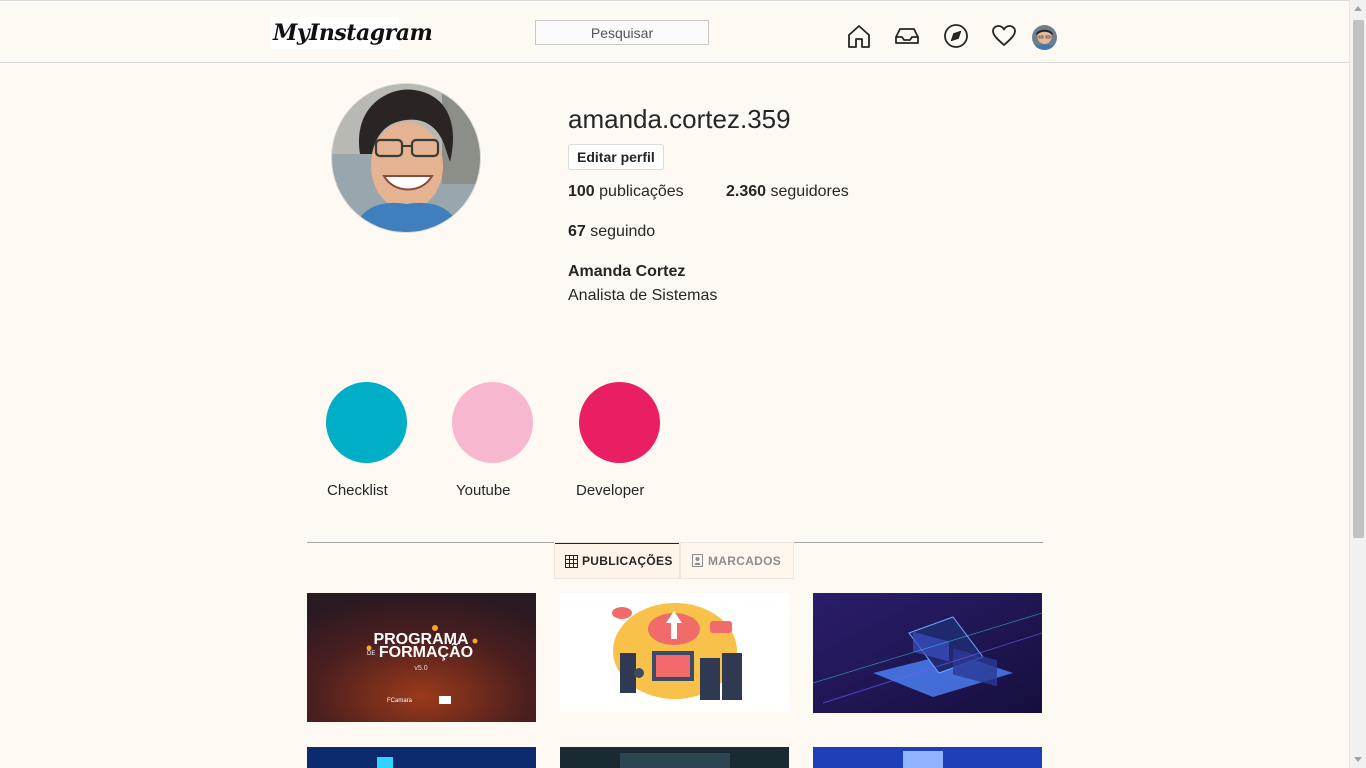  What do you see at coordinates (371, 654) in the screenshot?
I see `post-title-line2: DE` at bounding box center [371, 654].